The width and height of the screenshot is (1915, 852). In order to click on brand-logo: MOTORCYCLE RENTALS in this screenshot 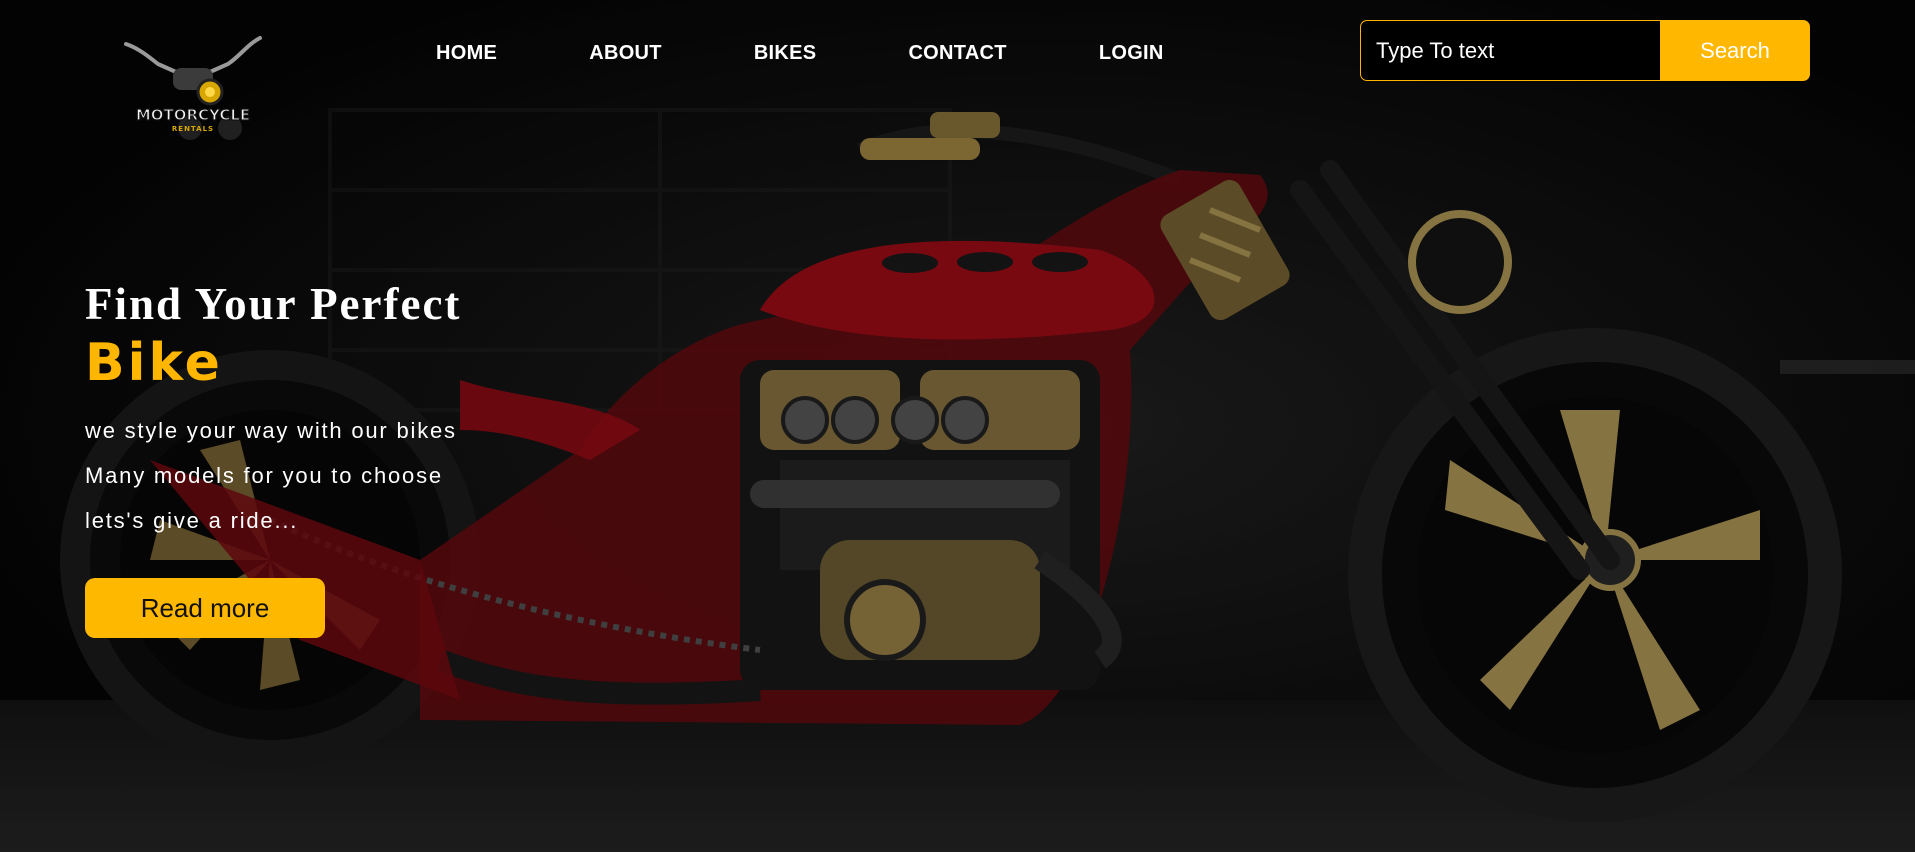, I will do `click(193, 85)`.